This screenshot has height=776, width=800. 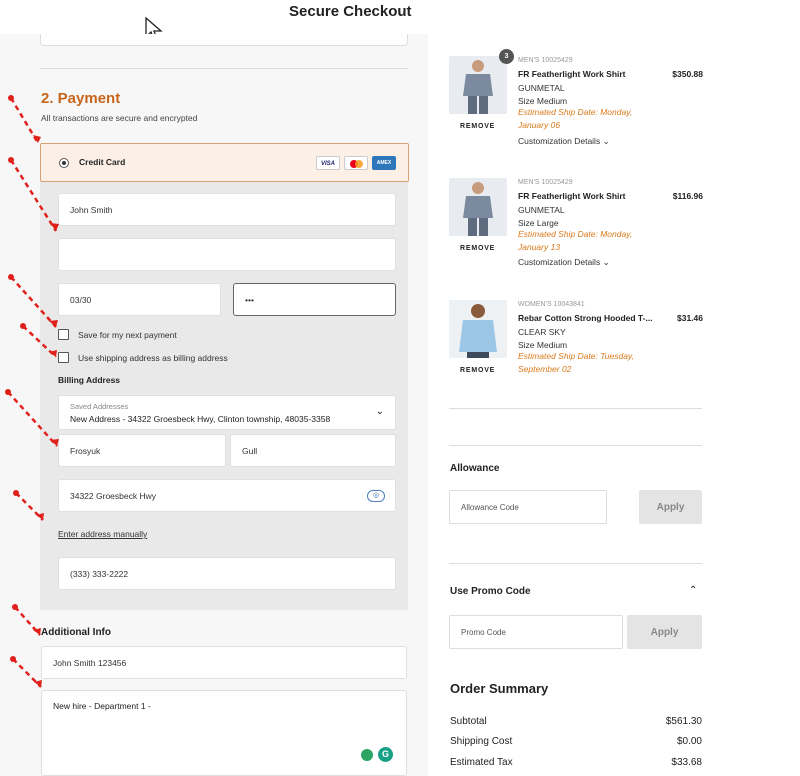 What do you see at coordinates (528, 507) in the screenshot?
I see `allowance-code-input: Allowance Code` at bounding box center [528, 507].